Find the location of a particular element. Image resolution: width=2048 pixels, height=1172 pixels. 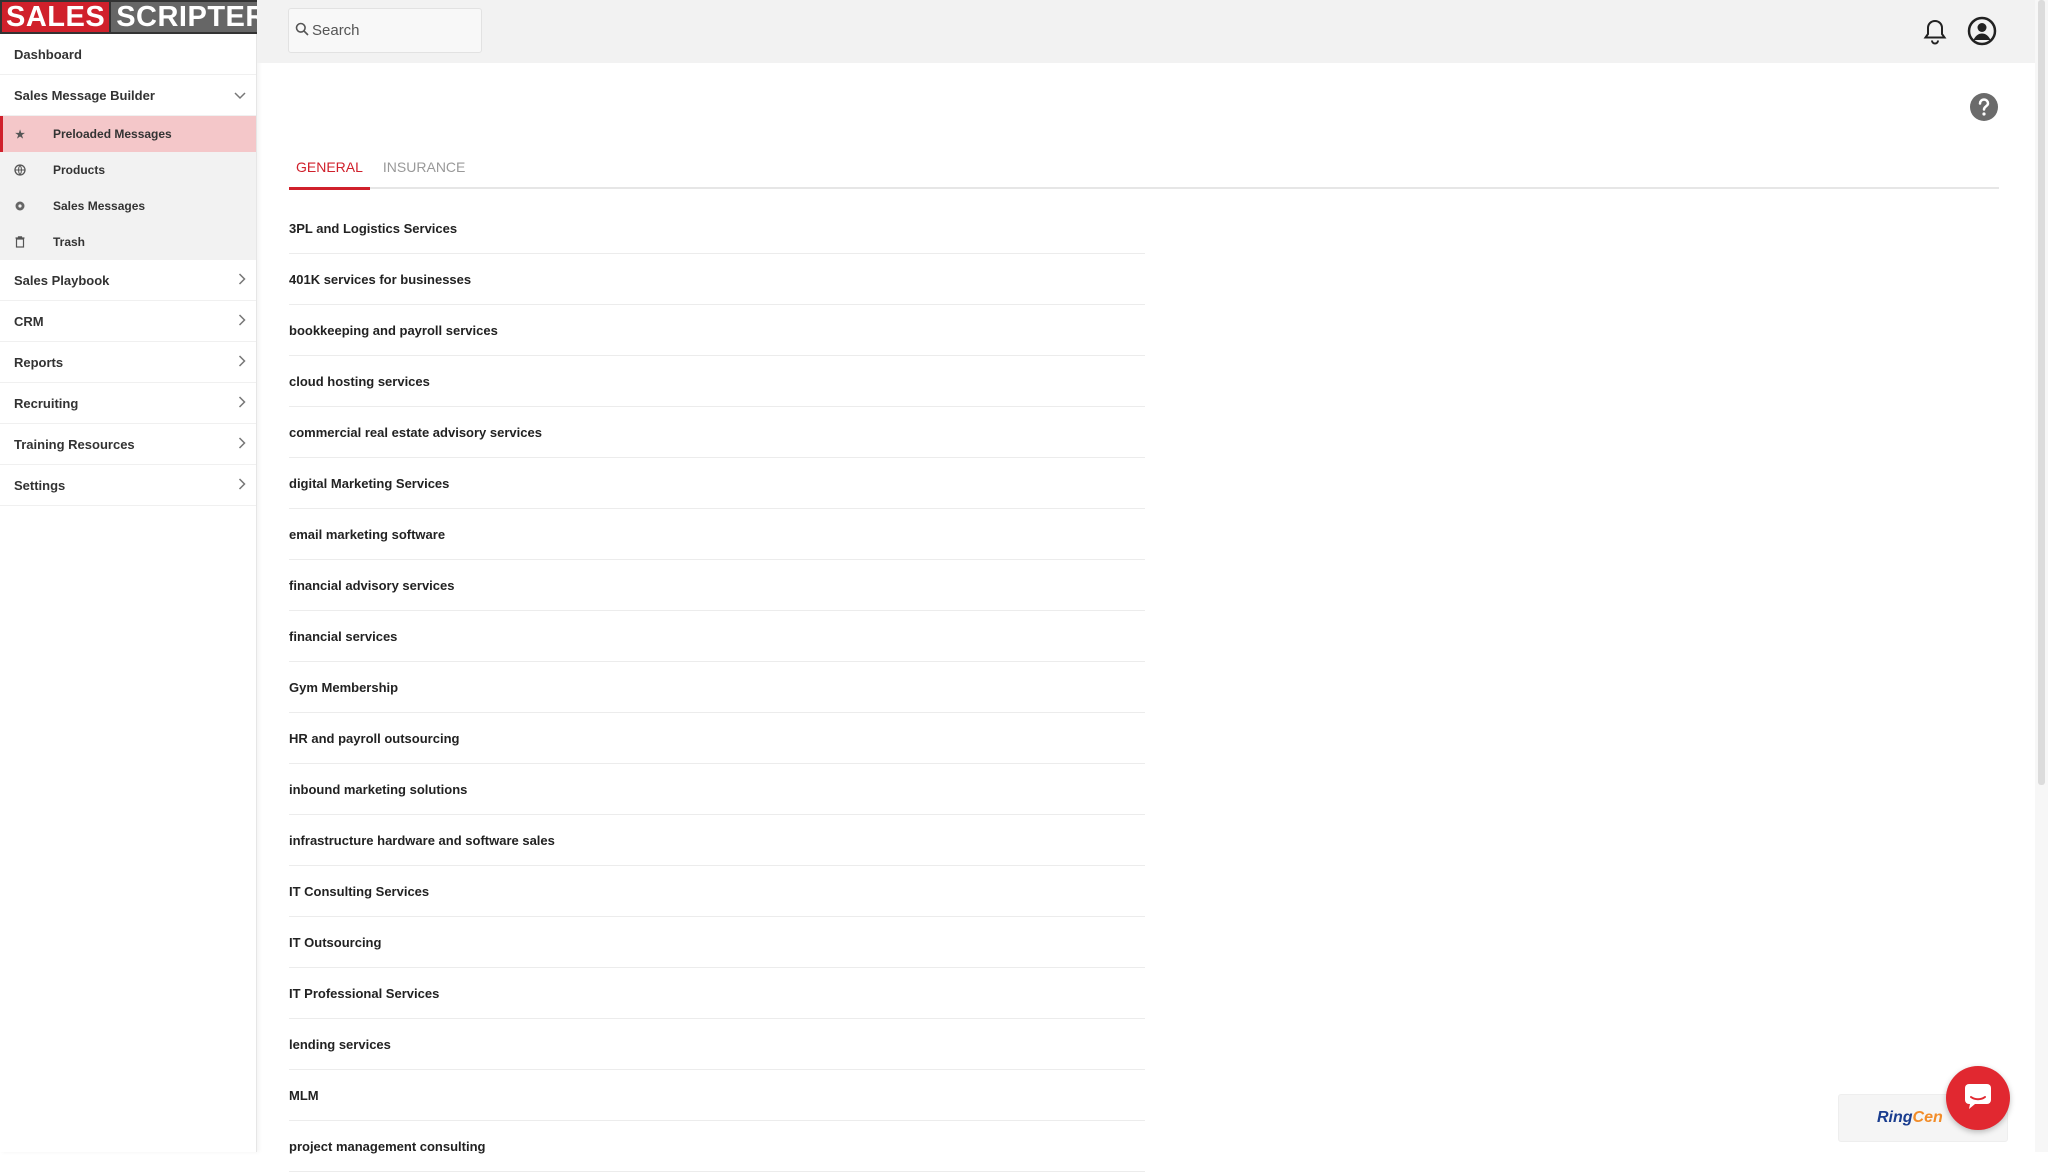

sidebar-item-label: Preloaded Messages is located at coordinates (112, 134).